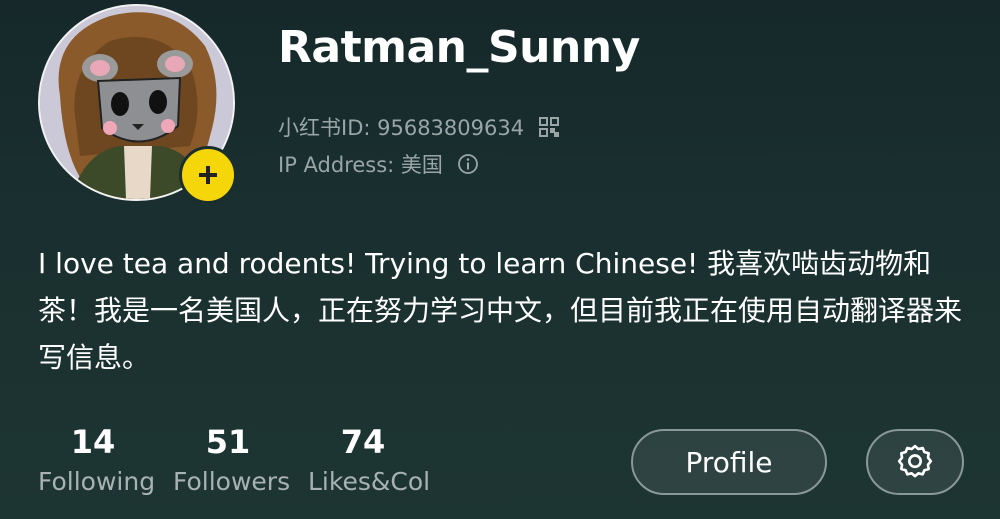 This screenshot has width=1000, height=519. I want to click on edit-profile-label: Profile, so click(729, 462).